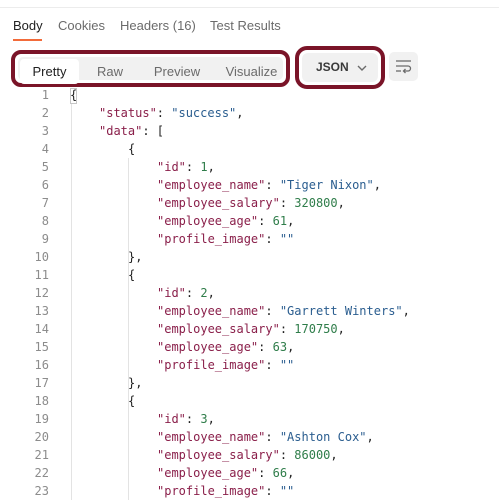  Describe the element at coordinates (41, 383) in the screenshot. I see `line-number: 17` at that location.